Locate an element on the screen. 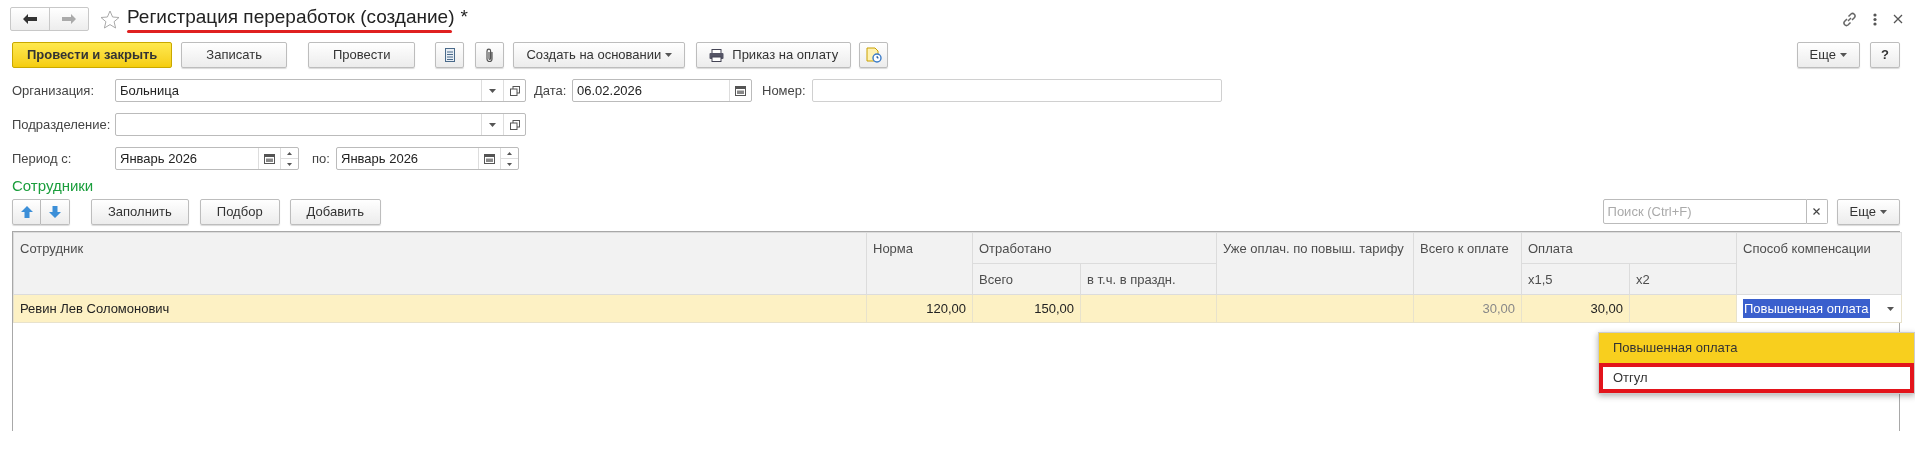  paperclip-icon is located at coordinates (489, 55).